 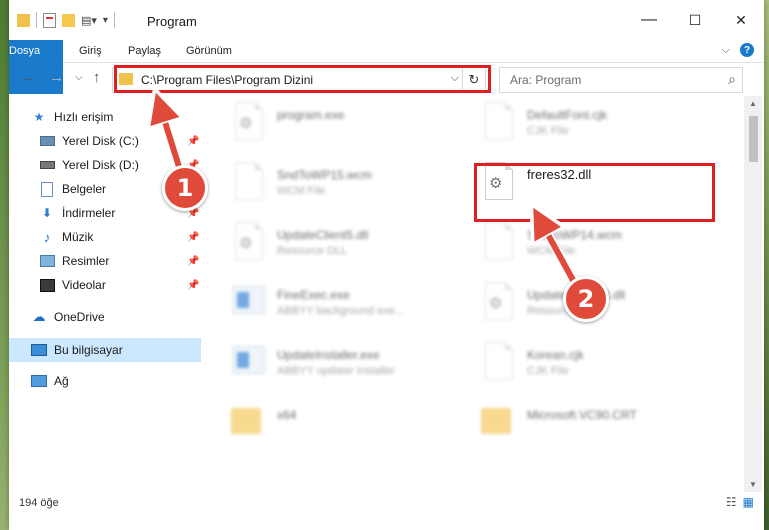 I want to click on arrow-to-address, so click(x=171, y=139).